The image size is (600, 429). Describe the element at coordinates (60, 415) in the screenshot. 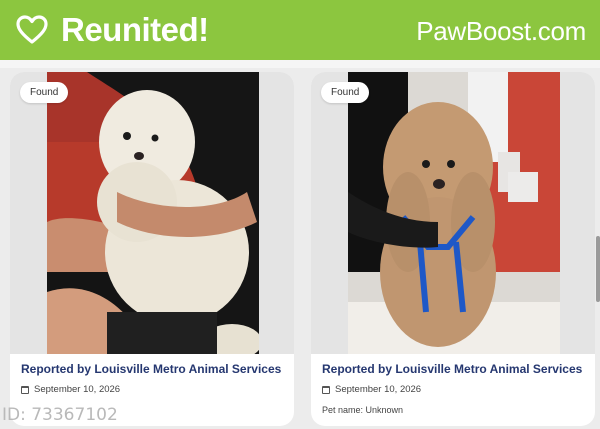

I see `listing-id: ID: 73367102` at that location.